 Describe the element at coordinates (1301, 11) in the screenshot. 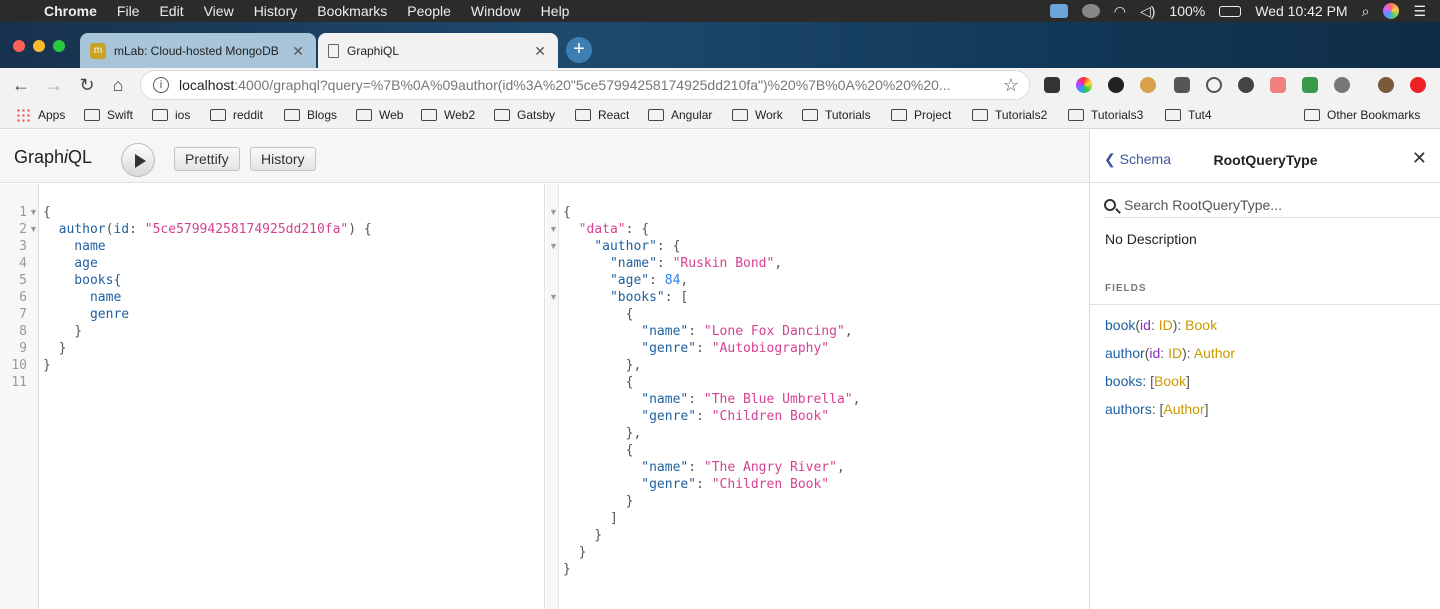

I see `clock: Wed 10:42 PM` at that location.